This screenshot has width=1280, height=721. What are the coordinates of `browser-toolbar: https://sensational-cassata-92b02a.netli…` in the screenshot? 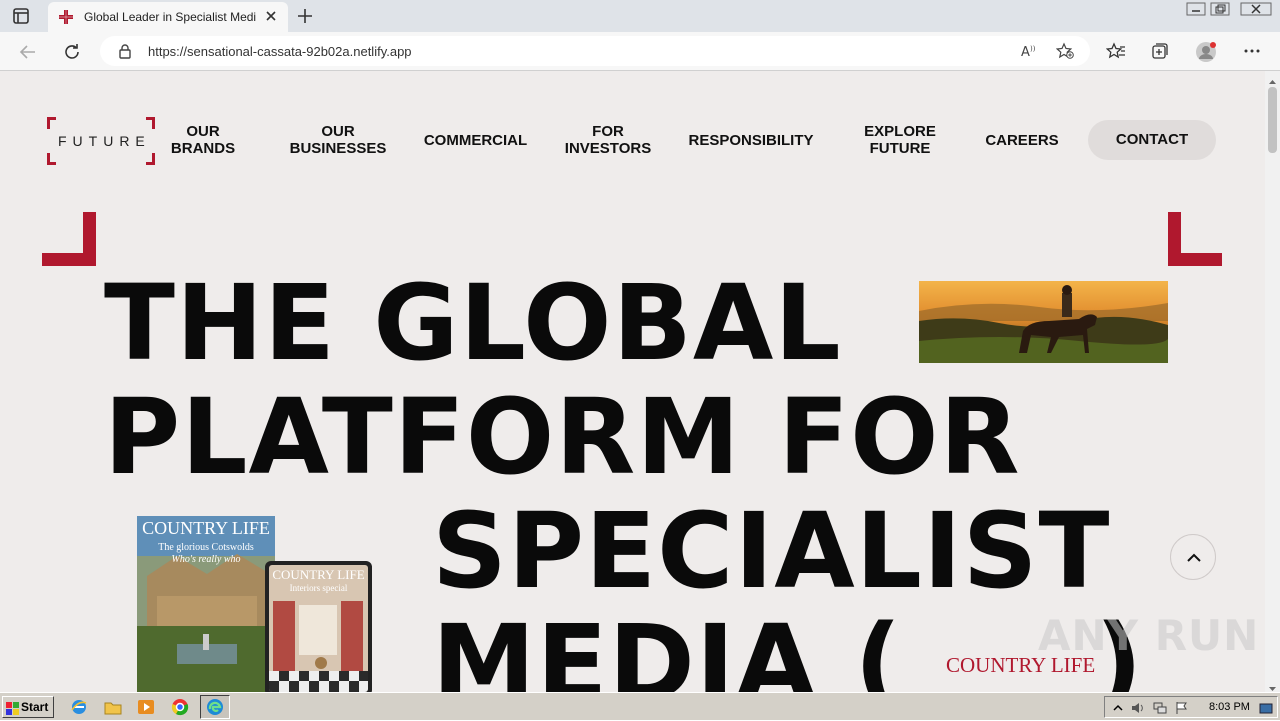 It's located at (640, 51).